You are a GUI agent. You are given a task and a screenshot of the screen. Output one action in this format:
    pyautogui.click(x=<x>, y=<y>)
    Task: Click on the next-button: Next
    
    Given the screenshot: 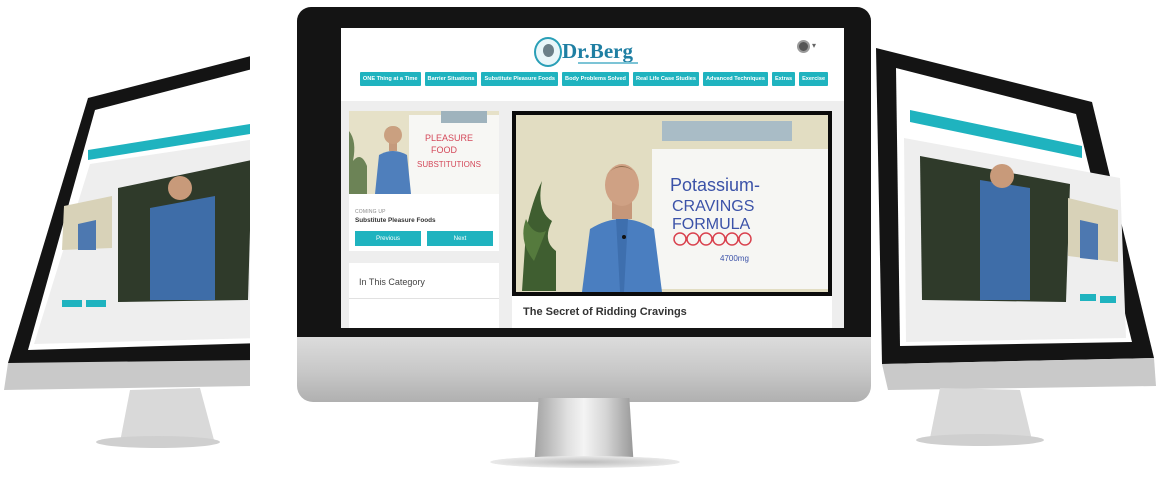 What is the action you would take?
    pyautogui.click(x=460, y=238)
    